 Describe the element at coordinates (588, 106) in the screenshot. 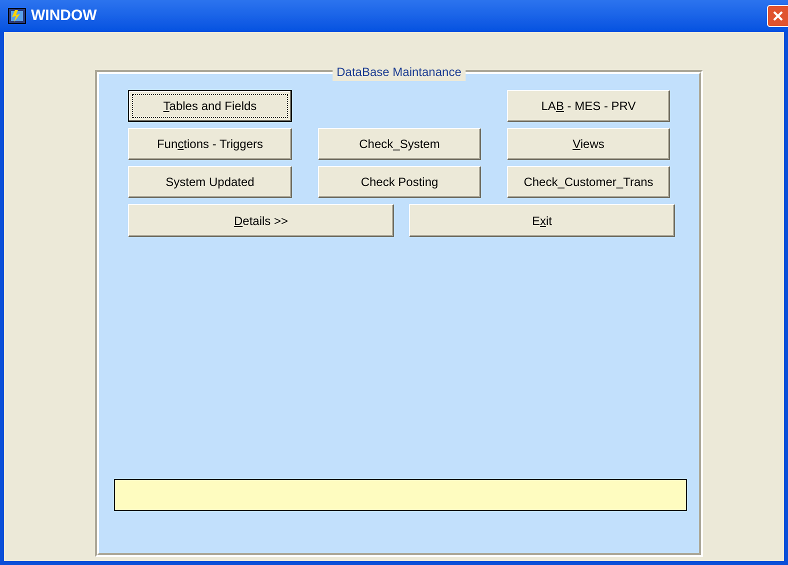

I see `command-button: LAB - MES - PRV` at that location.